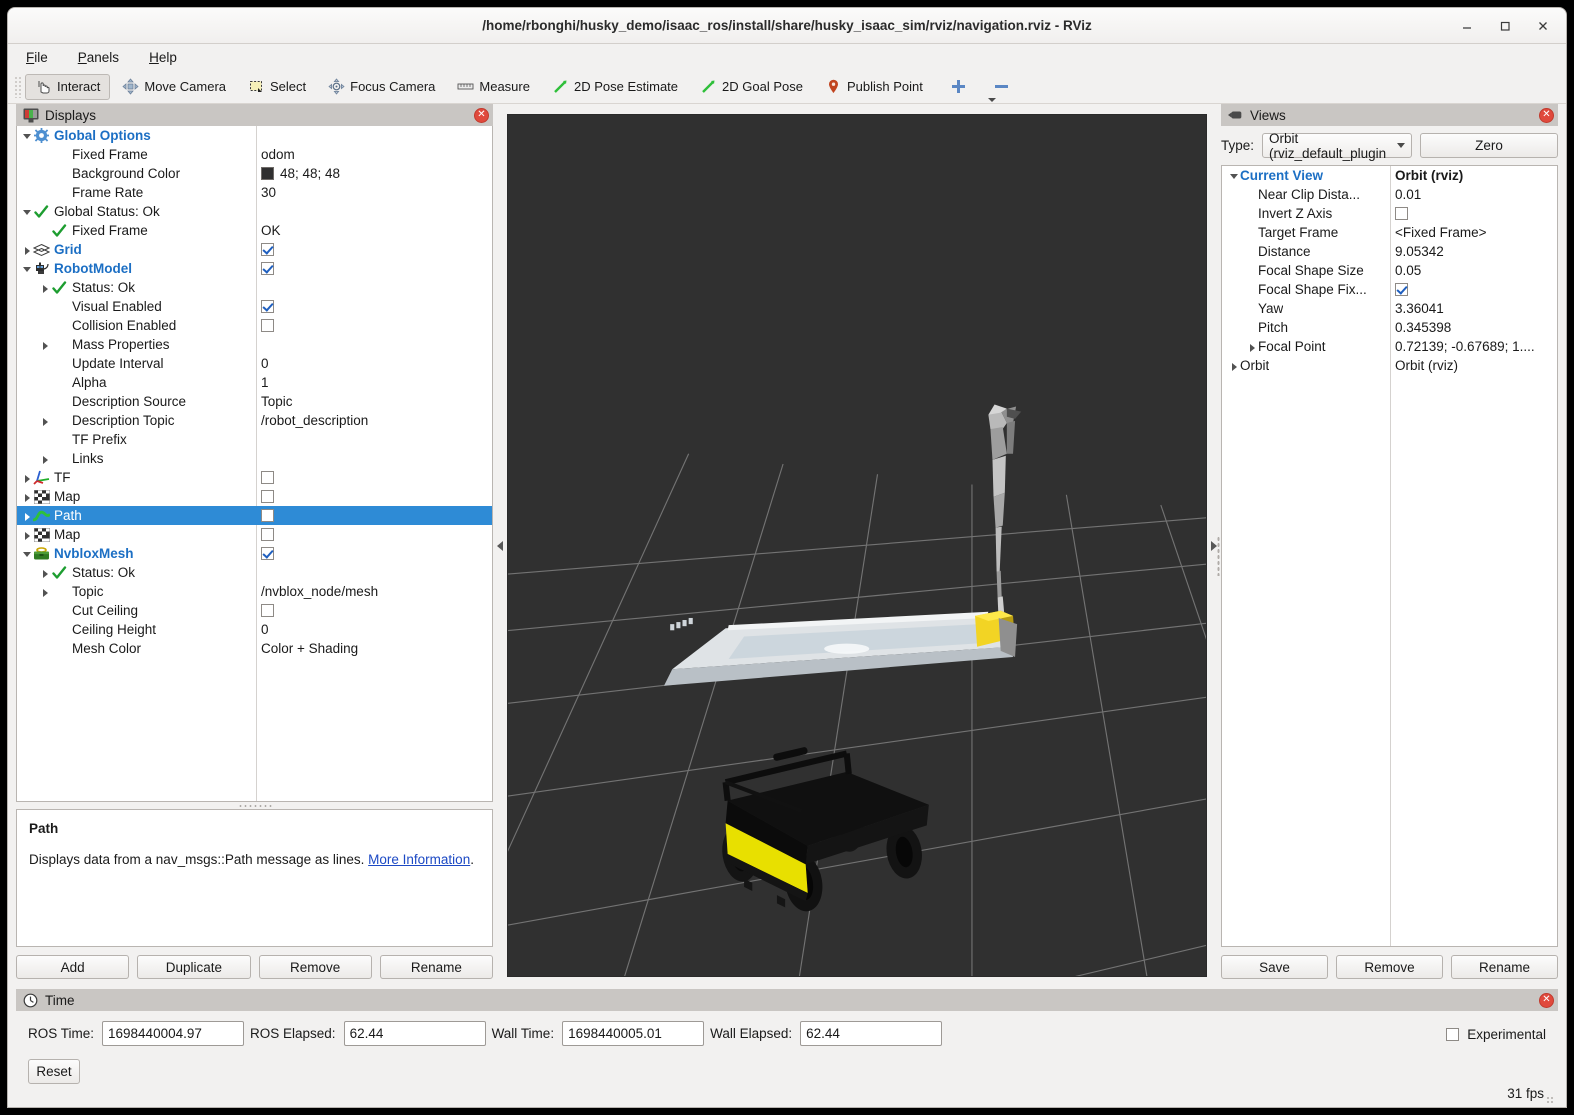 The height and width of the screenshot is (1115, 1574). Describe the element at coordinates (254, 648) in the screenshot. I see `tree-row: Mesh Color Color + Shading` at that location.